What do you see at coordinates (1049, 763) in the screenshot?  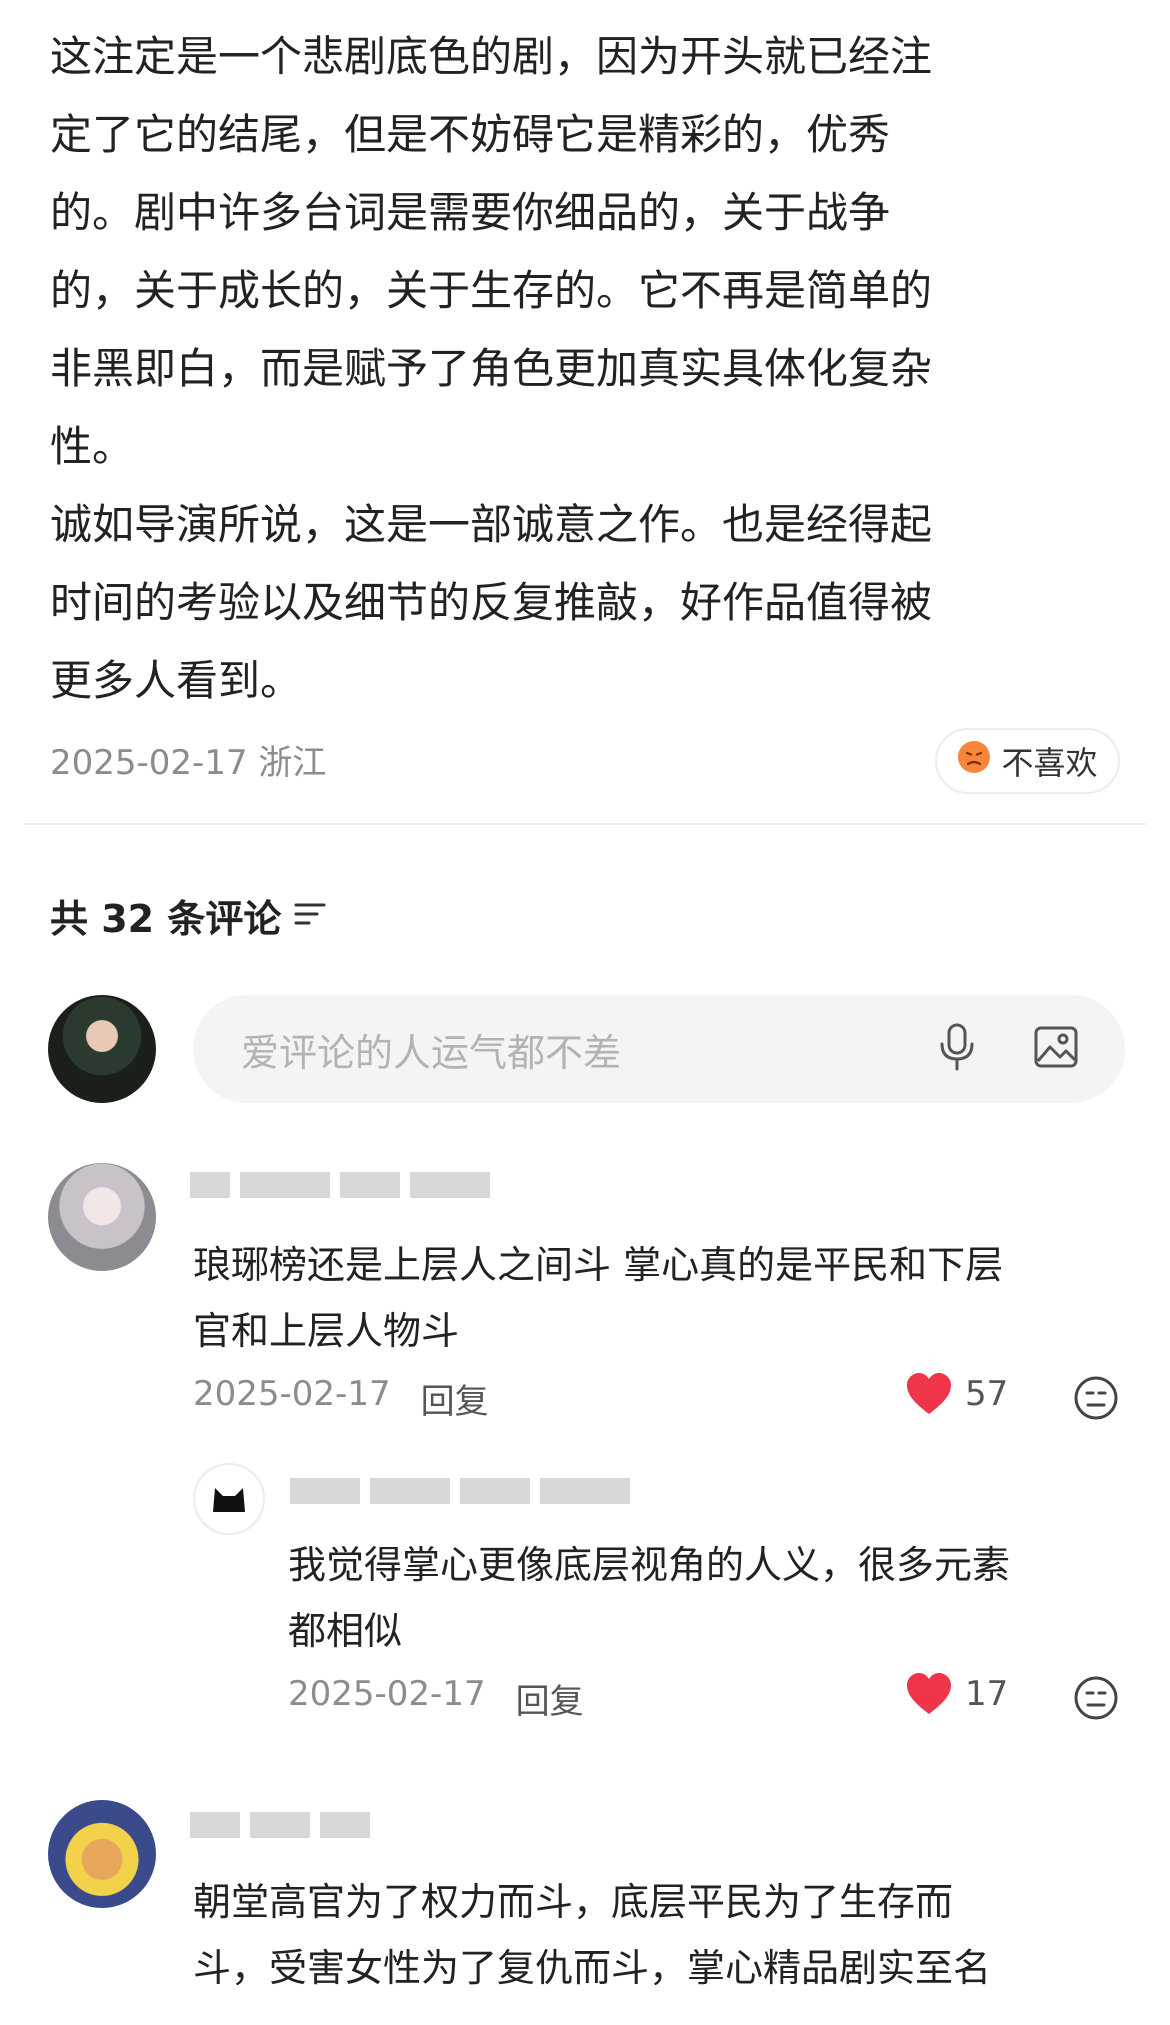 I see `dislike-label: 不喜欢` at bounding box center [1049, 763].